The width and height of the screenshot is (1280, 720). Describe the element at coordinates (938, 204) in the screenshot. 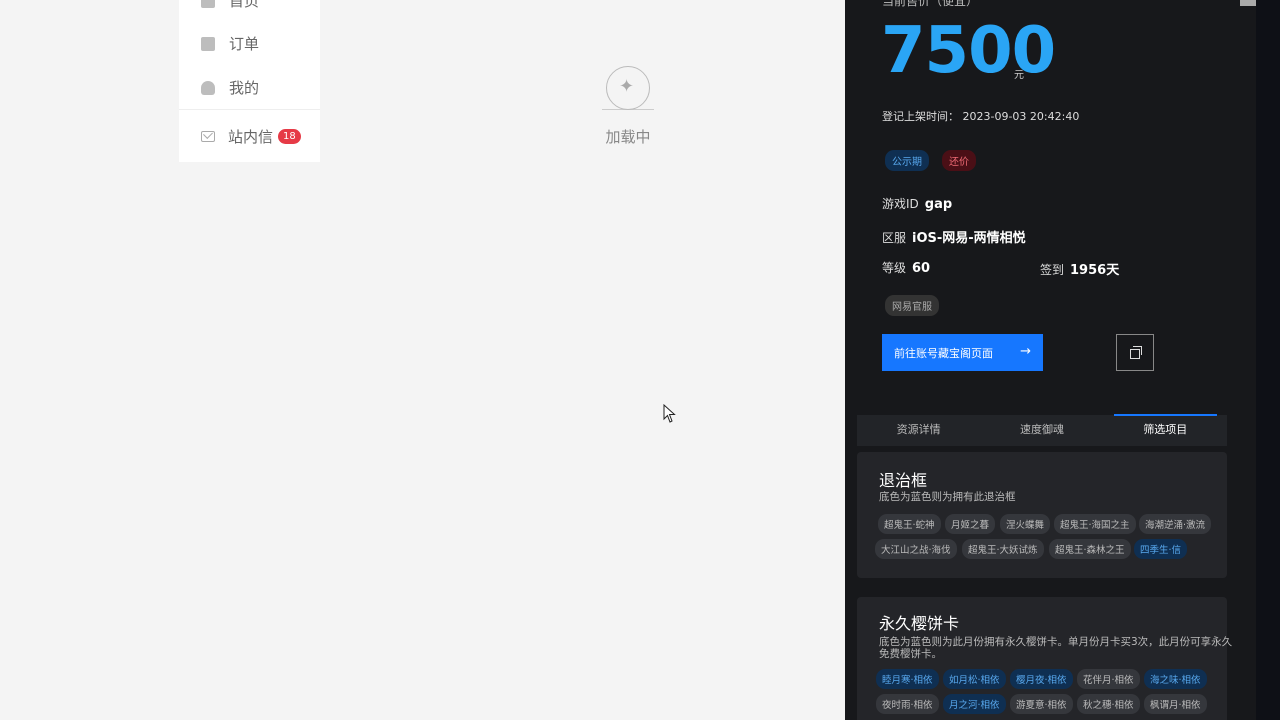

I see `game-id-value: gap` at that location.